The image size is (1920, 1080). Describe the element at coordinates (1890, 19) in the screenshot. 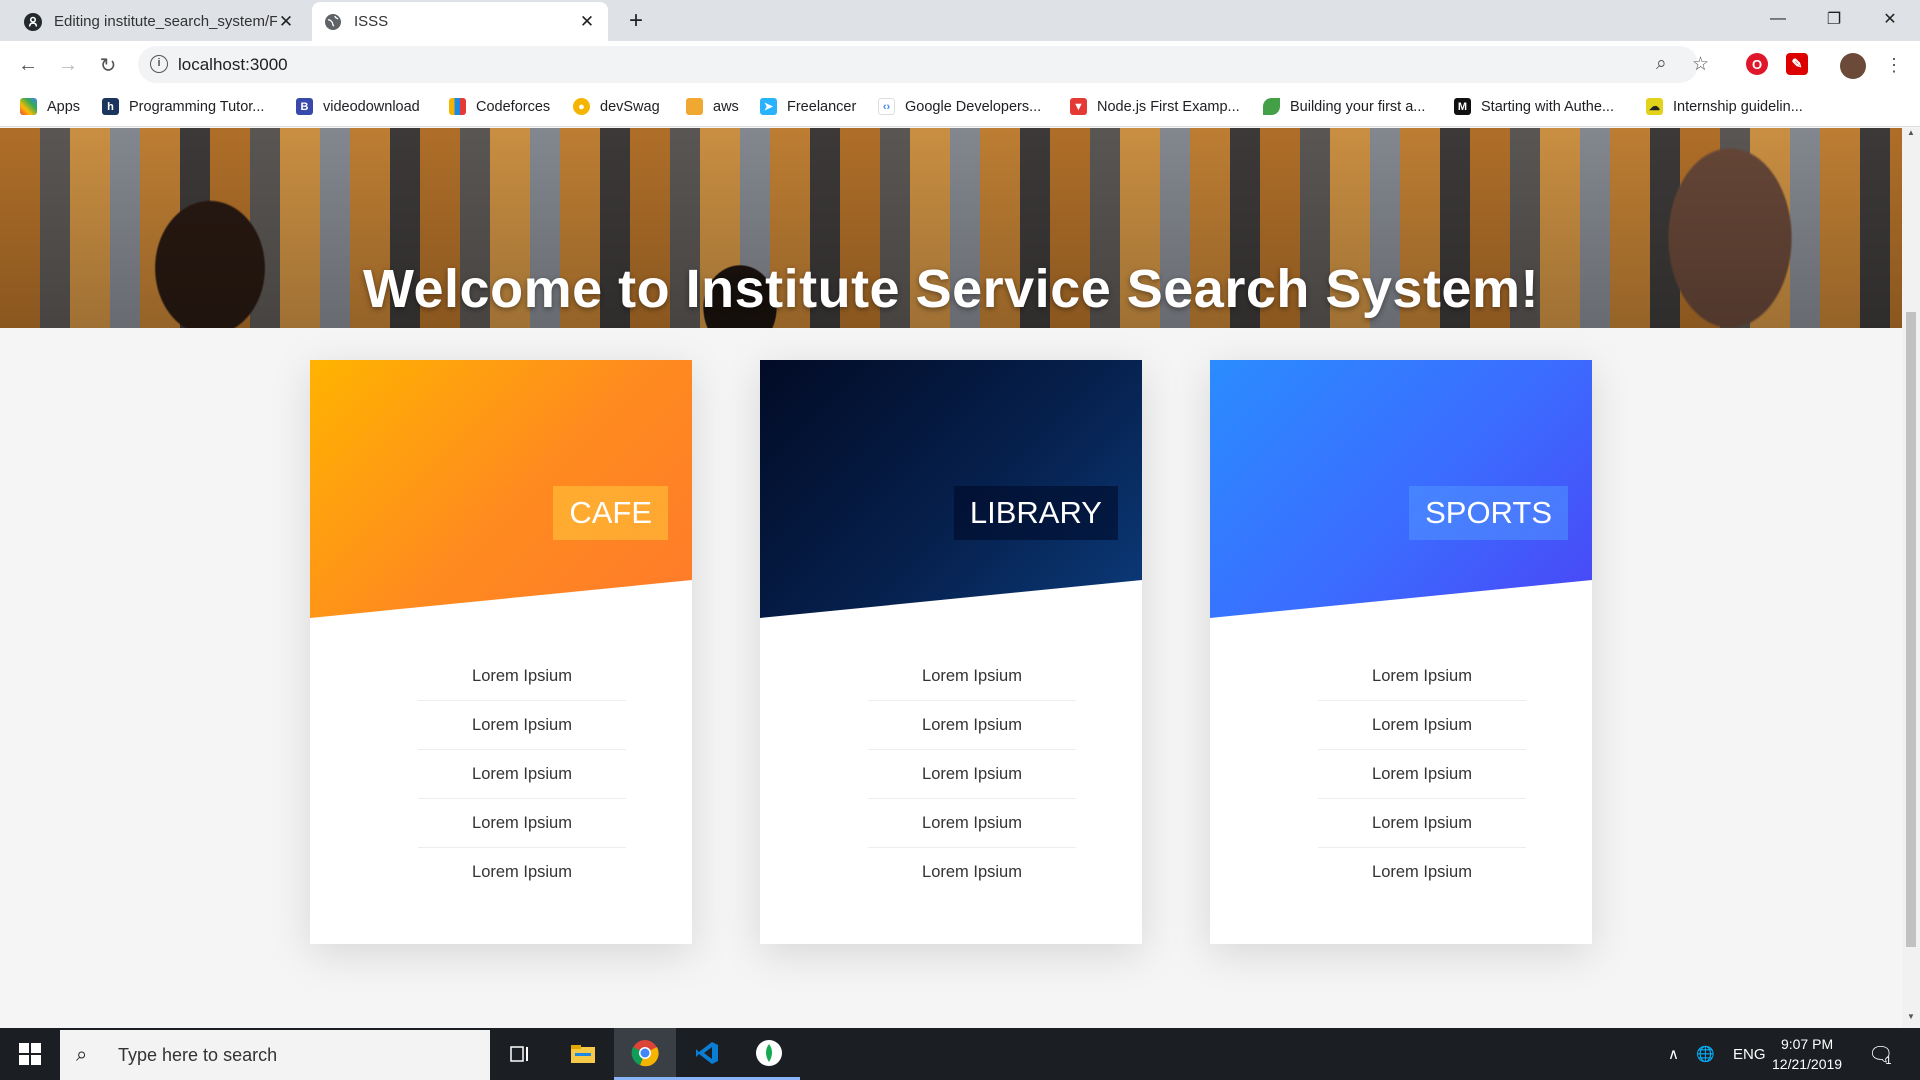

I see `close-window-icon: ✕` at that location.